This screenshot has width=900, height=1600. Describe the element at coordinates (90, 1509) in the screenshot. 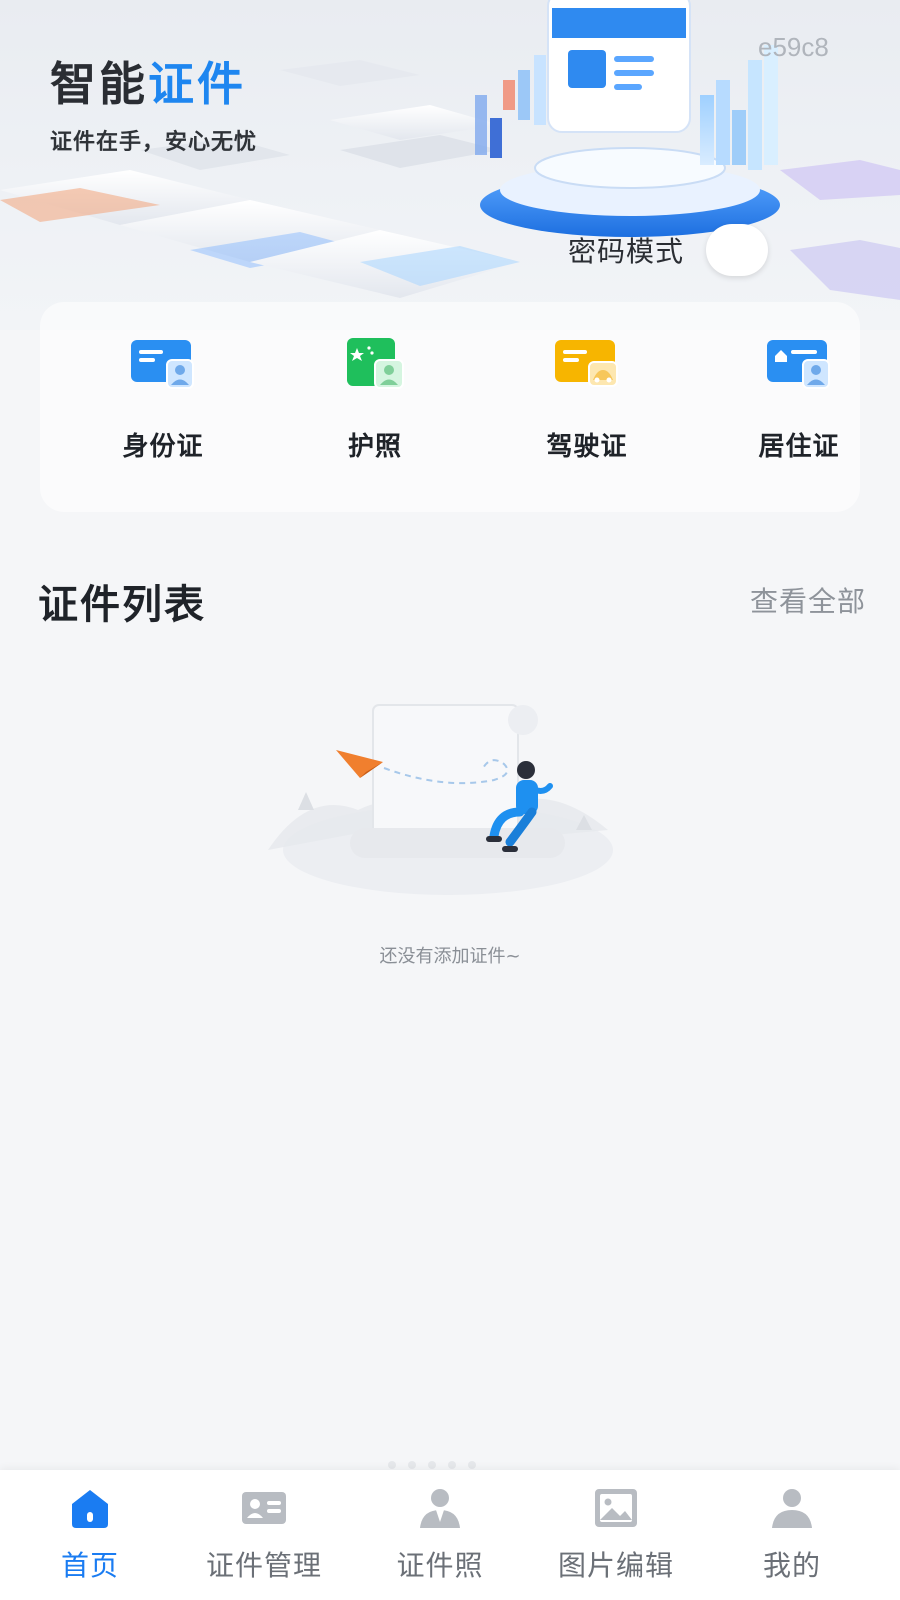

I see `home-icon` at that location.